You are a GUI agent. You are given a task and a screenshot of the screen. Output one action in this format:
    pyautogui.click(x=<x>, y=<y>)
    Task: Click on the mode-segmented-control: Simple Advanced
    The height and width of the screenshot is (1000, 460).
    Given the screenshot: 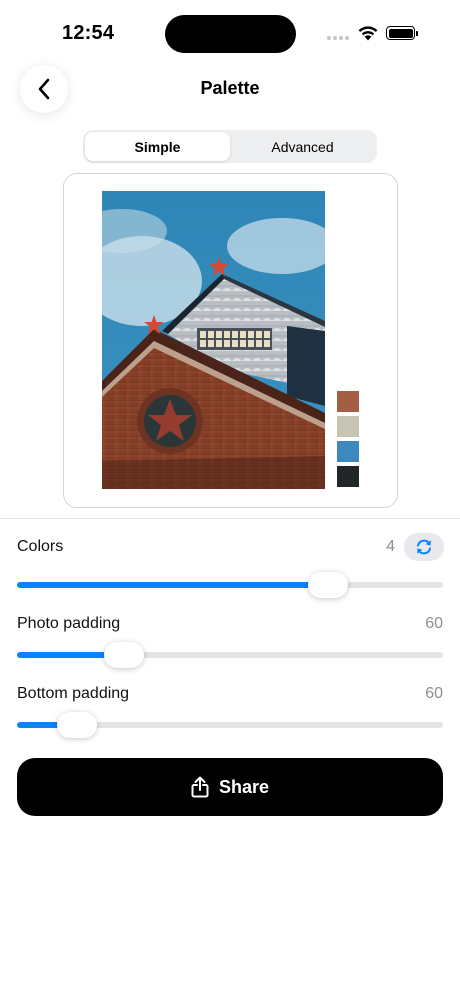 What is the action you would take?
    pyautogui.click(x=230, y=146)
    